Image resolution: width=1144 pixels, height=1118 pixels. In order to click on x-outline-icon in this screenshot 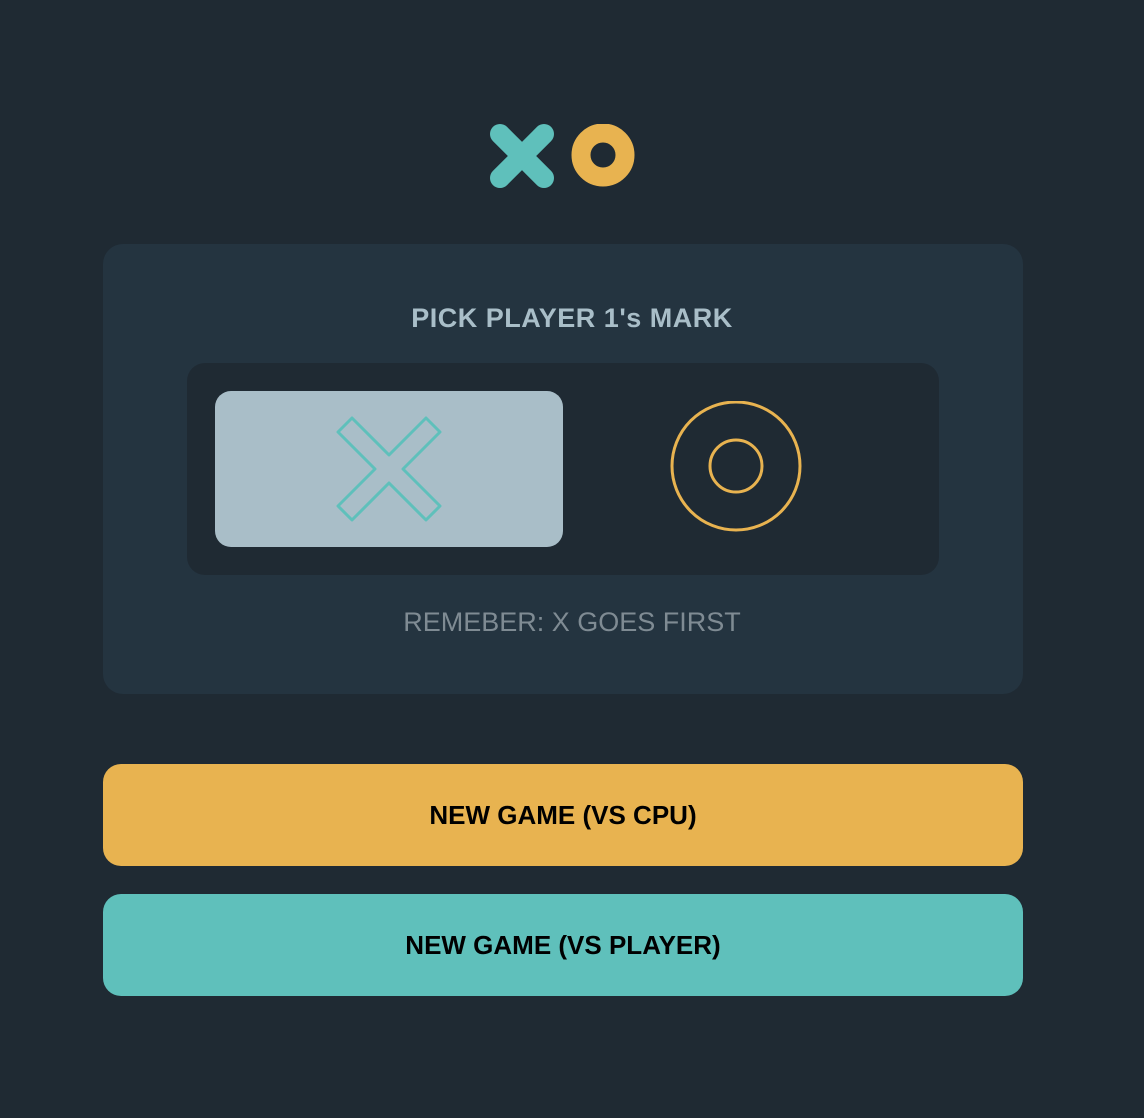, I will do `click(389, 469)`.